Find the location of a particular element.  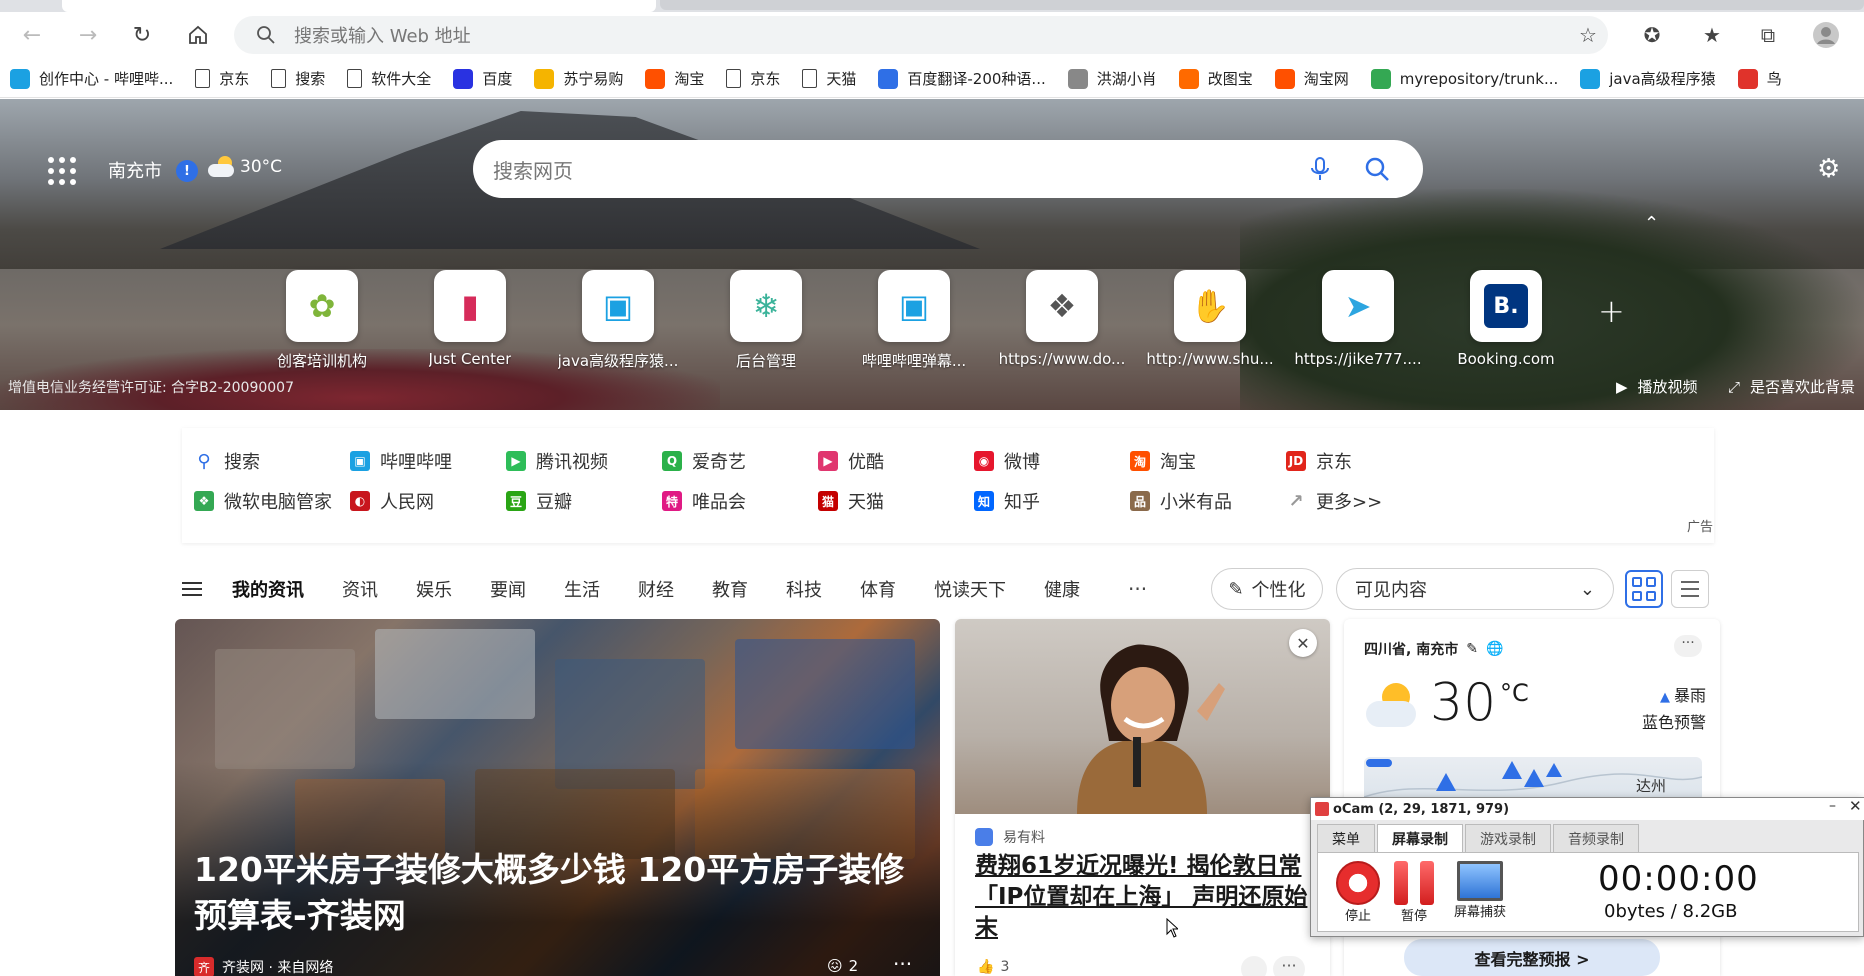

collections-icon: ⧉ is located at coordinates (1768, 35).